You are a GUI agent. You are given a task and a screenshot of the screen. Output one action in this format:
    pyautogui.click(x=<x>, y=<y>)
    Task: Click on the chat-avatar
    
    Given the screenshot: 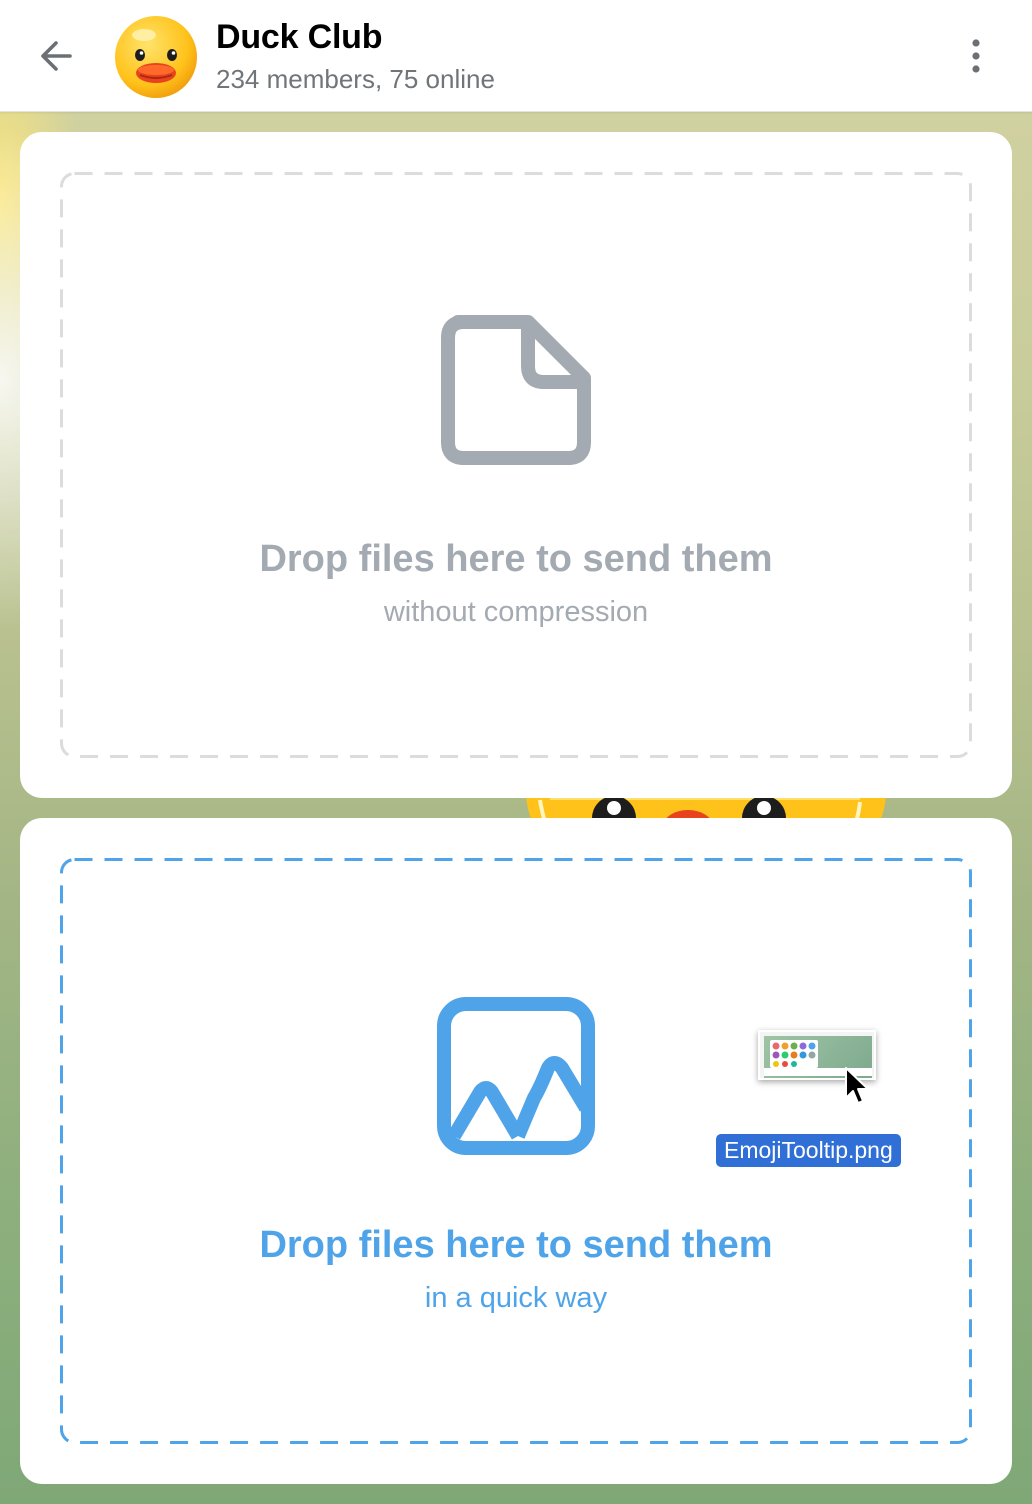 What is the action you would take?
    pyautogui.click(x=156, y=57)
    